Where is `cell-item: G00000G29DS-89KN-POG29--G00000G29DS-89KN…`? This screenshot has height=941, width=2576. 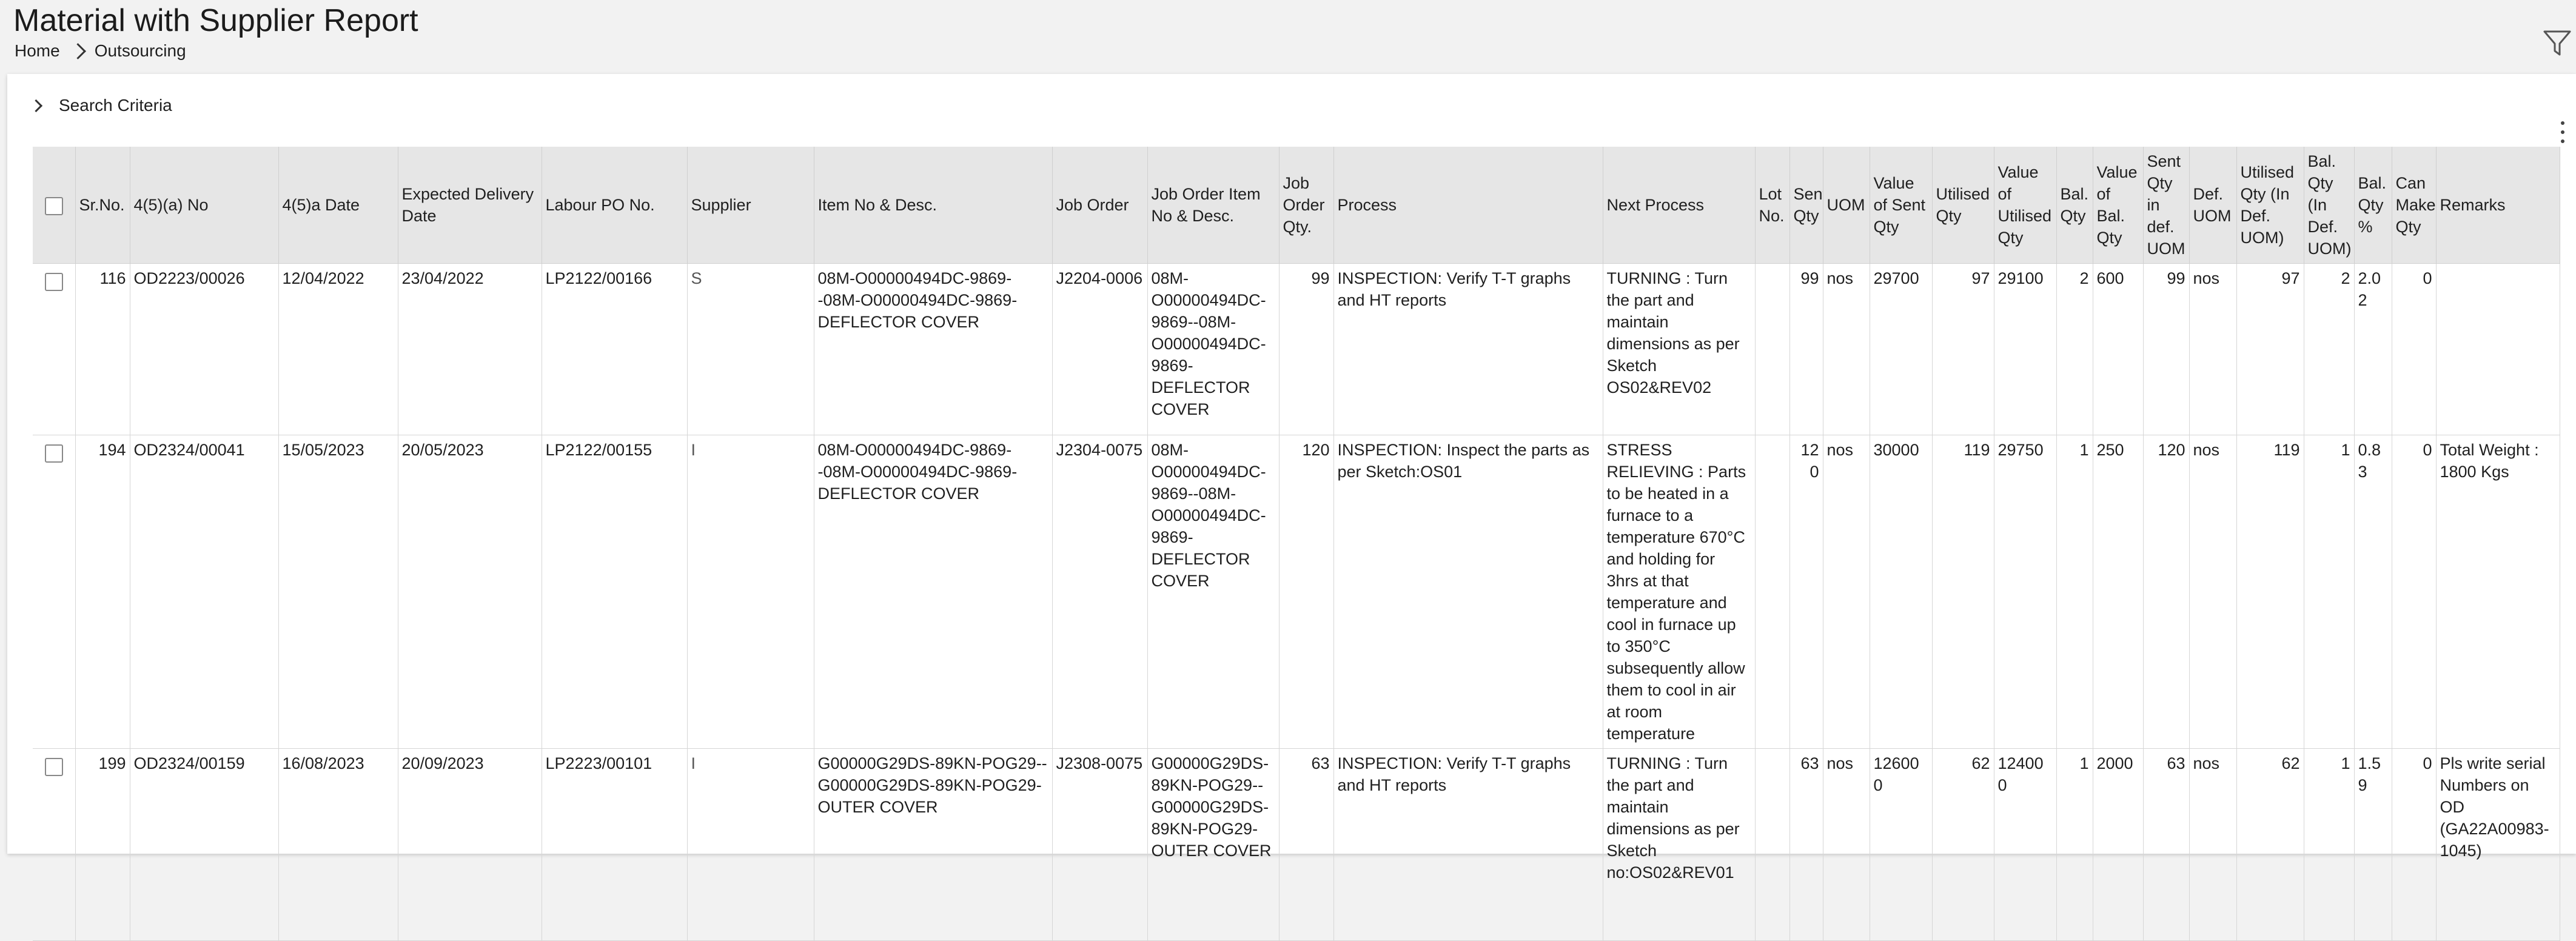 cell-item: G00000G29DS-89KN-POG29--G00000G29DS-89KN… is located at coordinates (934, 844).